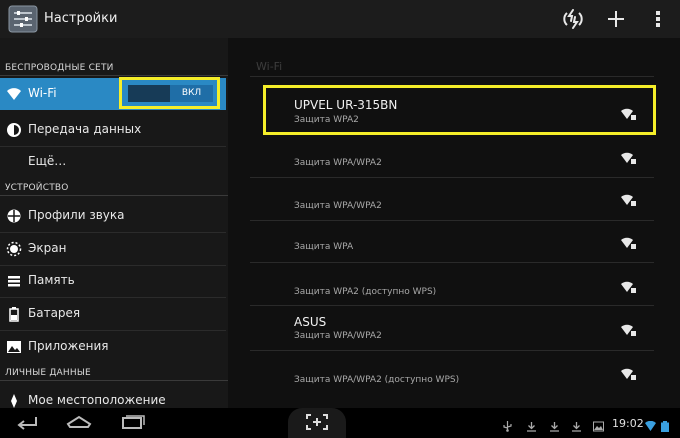  Describe the element at coordinates (14, 130) in the screenshot. I see `data-usage-icon` at that location.